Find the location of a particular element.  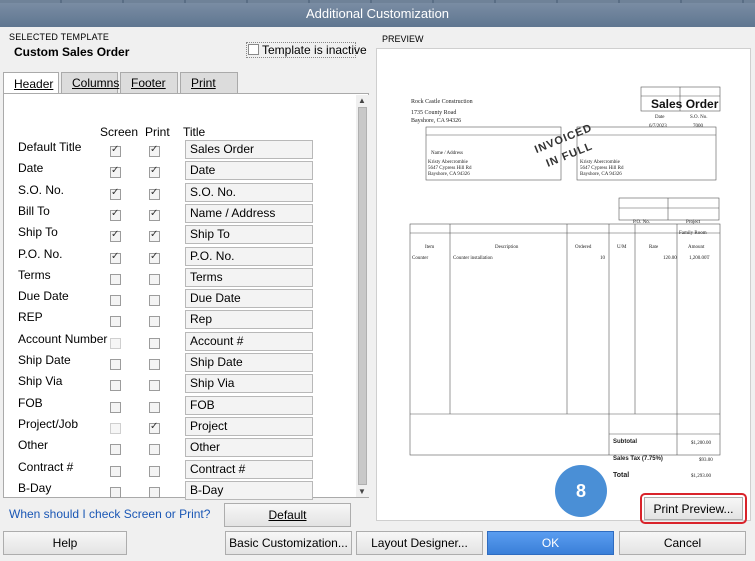

scroll-up-icon: ▲ is located at coordinates (362, 100).